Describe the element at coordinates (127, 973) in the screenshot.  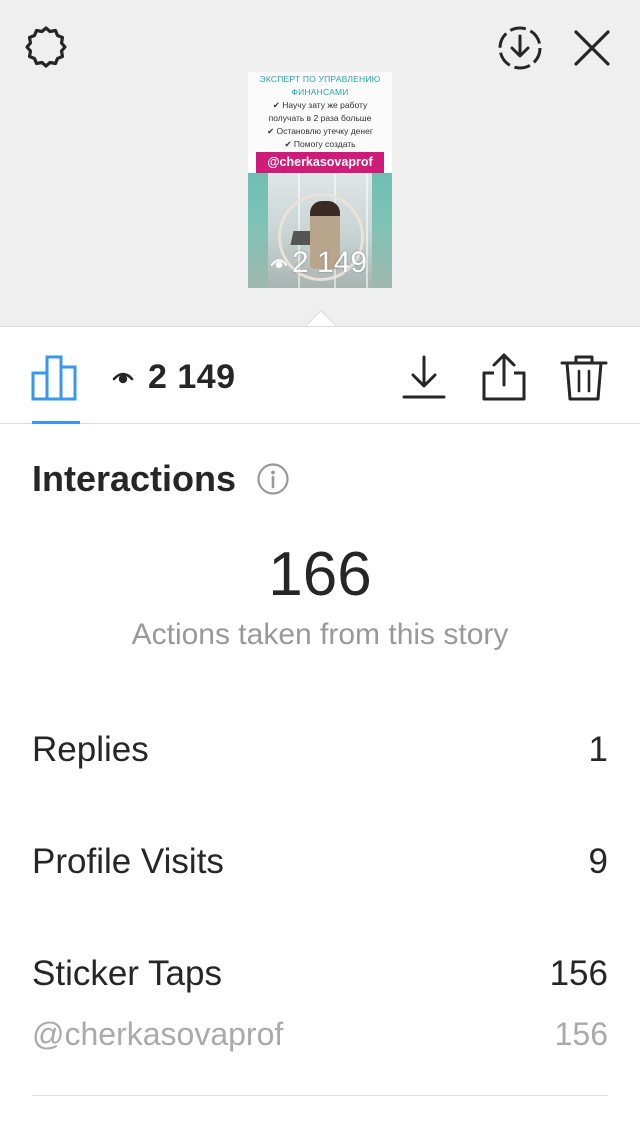
I see `stat-label: Sticker Taps` at that location.